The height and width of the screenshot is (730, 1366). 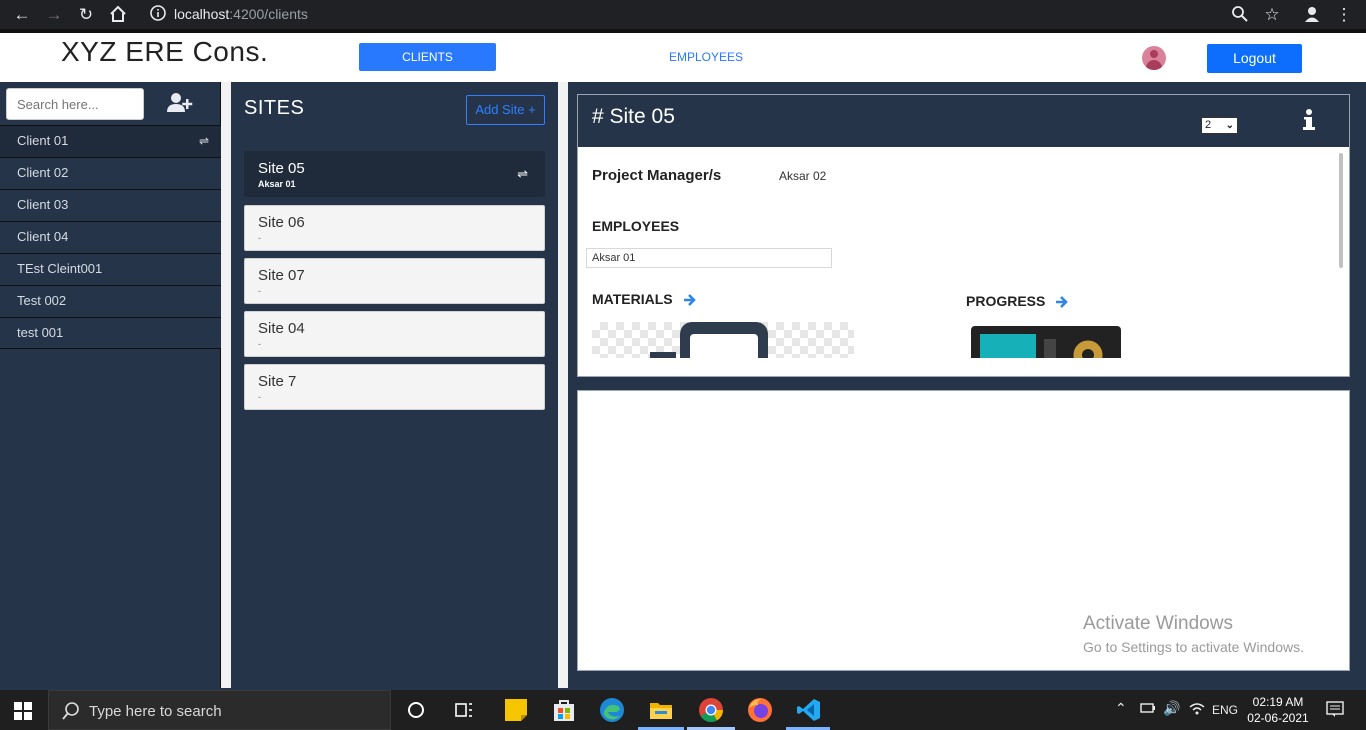 I want to click on client-item: Client 03, so click(x=110, y=205).